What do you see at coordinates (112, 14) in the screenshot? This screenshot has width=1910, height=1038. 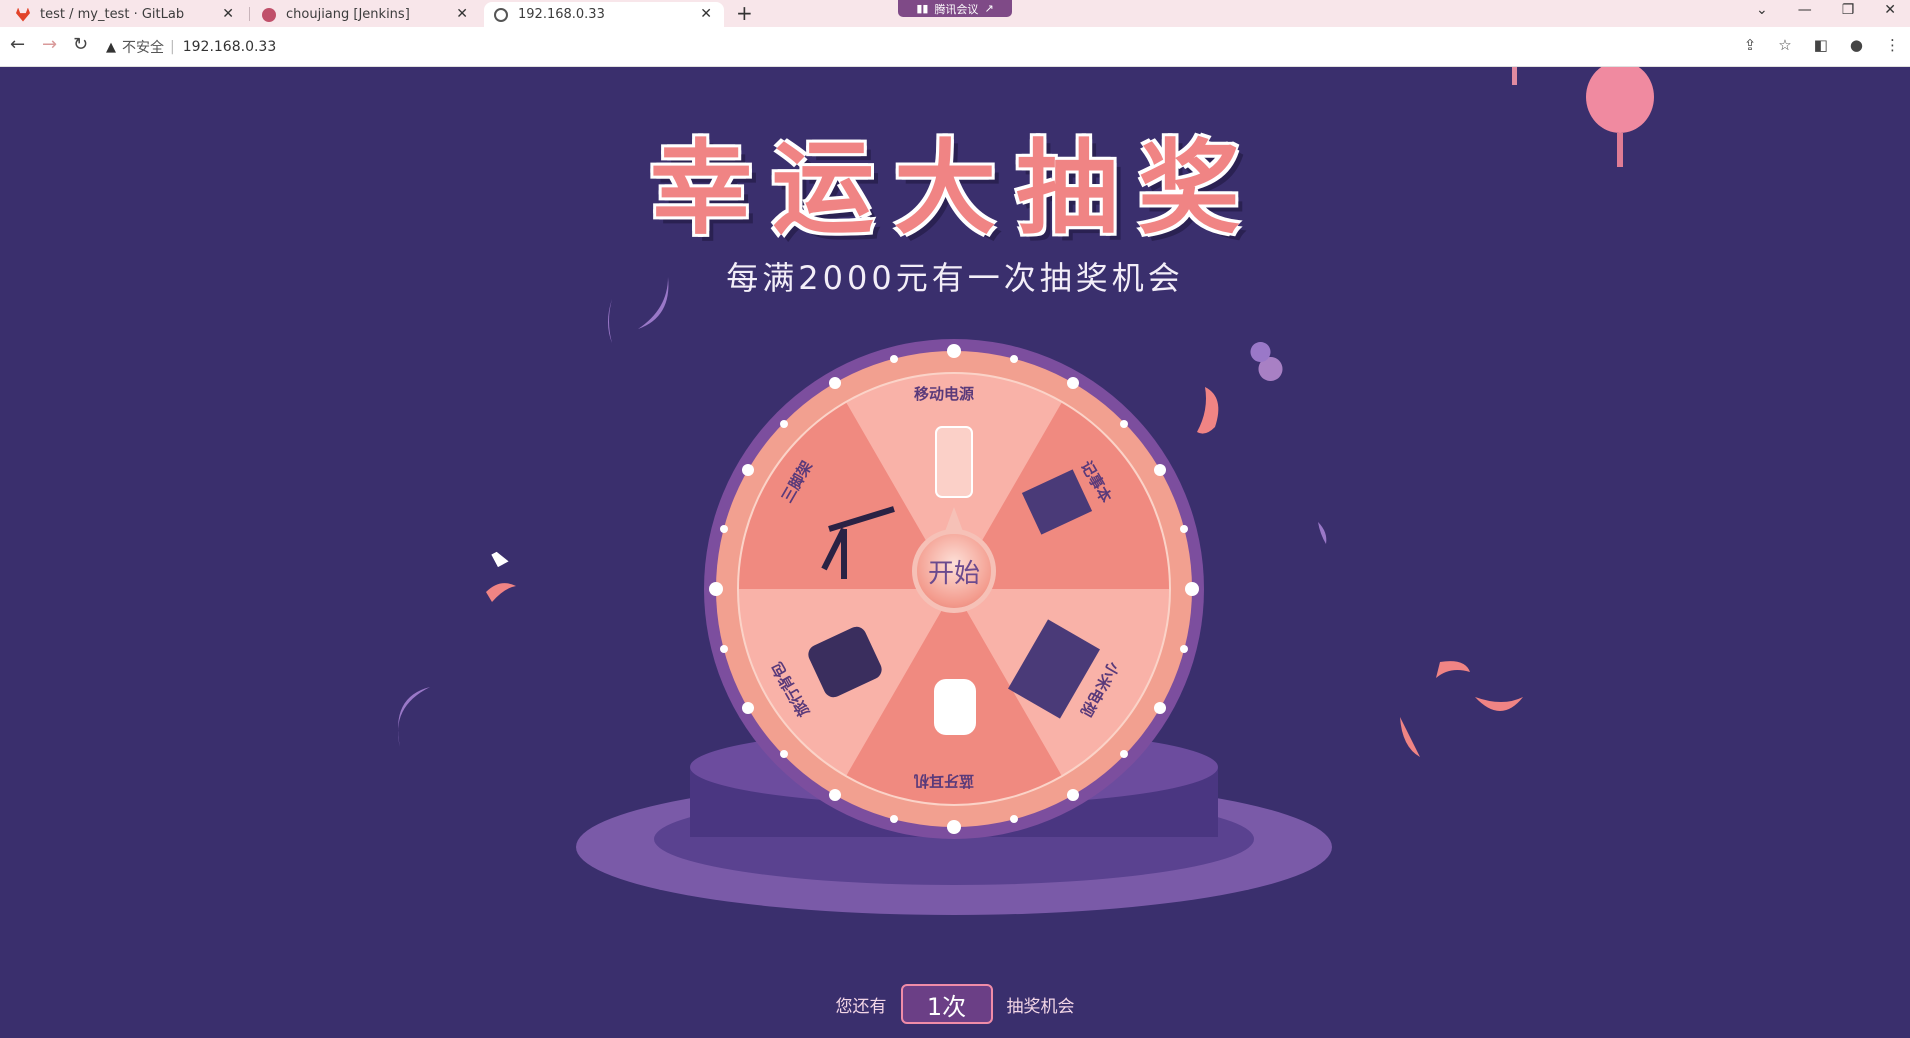 I see `tab-title: test / my_test · GitLab` at bounding box center [112, 14].